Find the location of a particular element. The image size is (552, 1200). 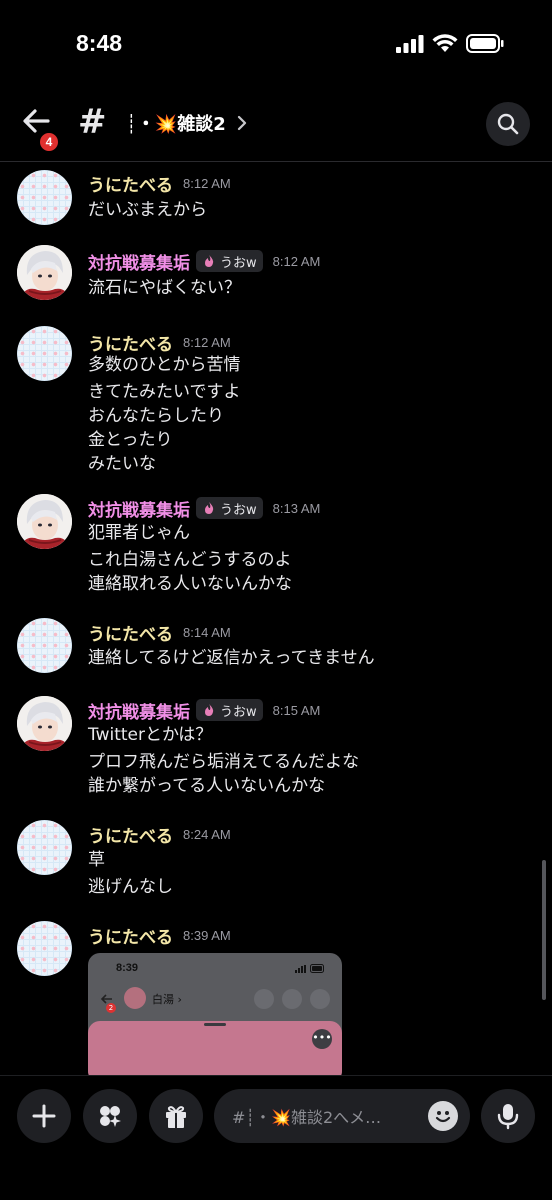

embed-avatar is located at coordinates (135, 998).